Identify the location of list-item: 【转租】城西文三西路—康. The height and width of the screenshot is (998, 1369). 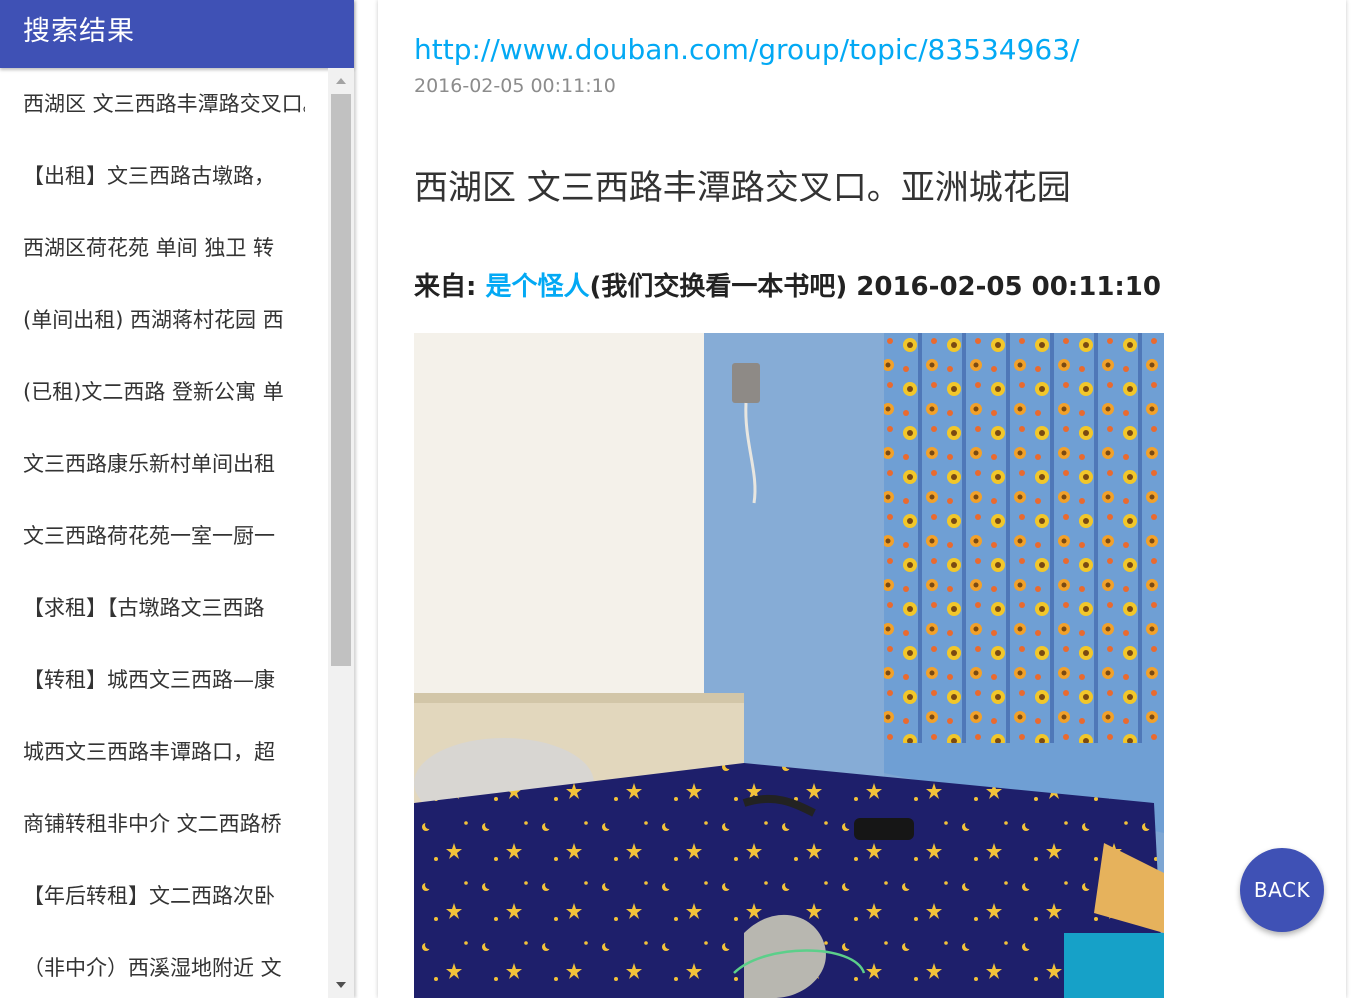
(164, 680).